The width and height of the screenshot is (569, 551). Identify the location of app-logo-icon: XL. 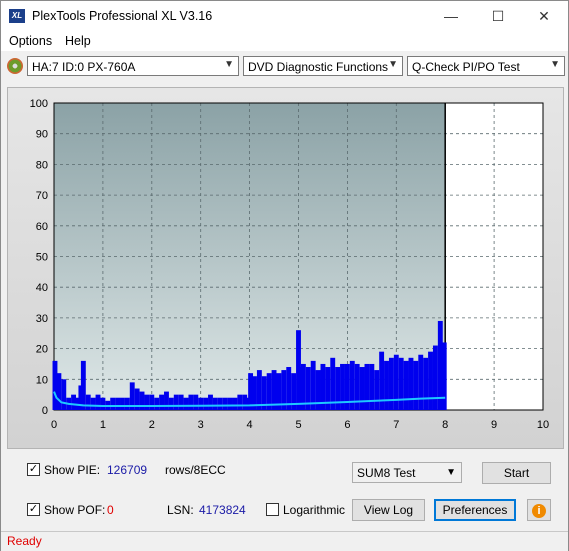
(17, 16).